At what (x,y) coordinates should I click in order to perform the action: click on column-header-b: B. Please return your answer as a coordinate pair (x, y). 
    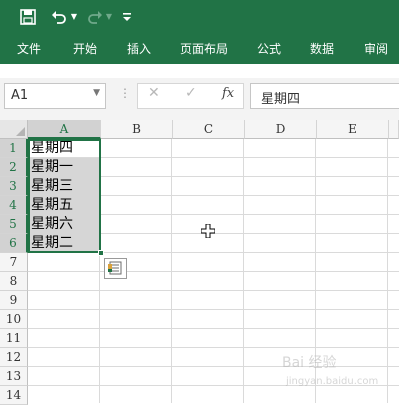
    Looking at the image, I should click on (137, 129).